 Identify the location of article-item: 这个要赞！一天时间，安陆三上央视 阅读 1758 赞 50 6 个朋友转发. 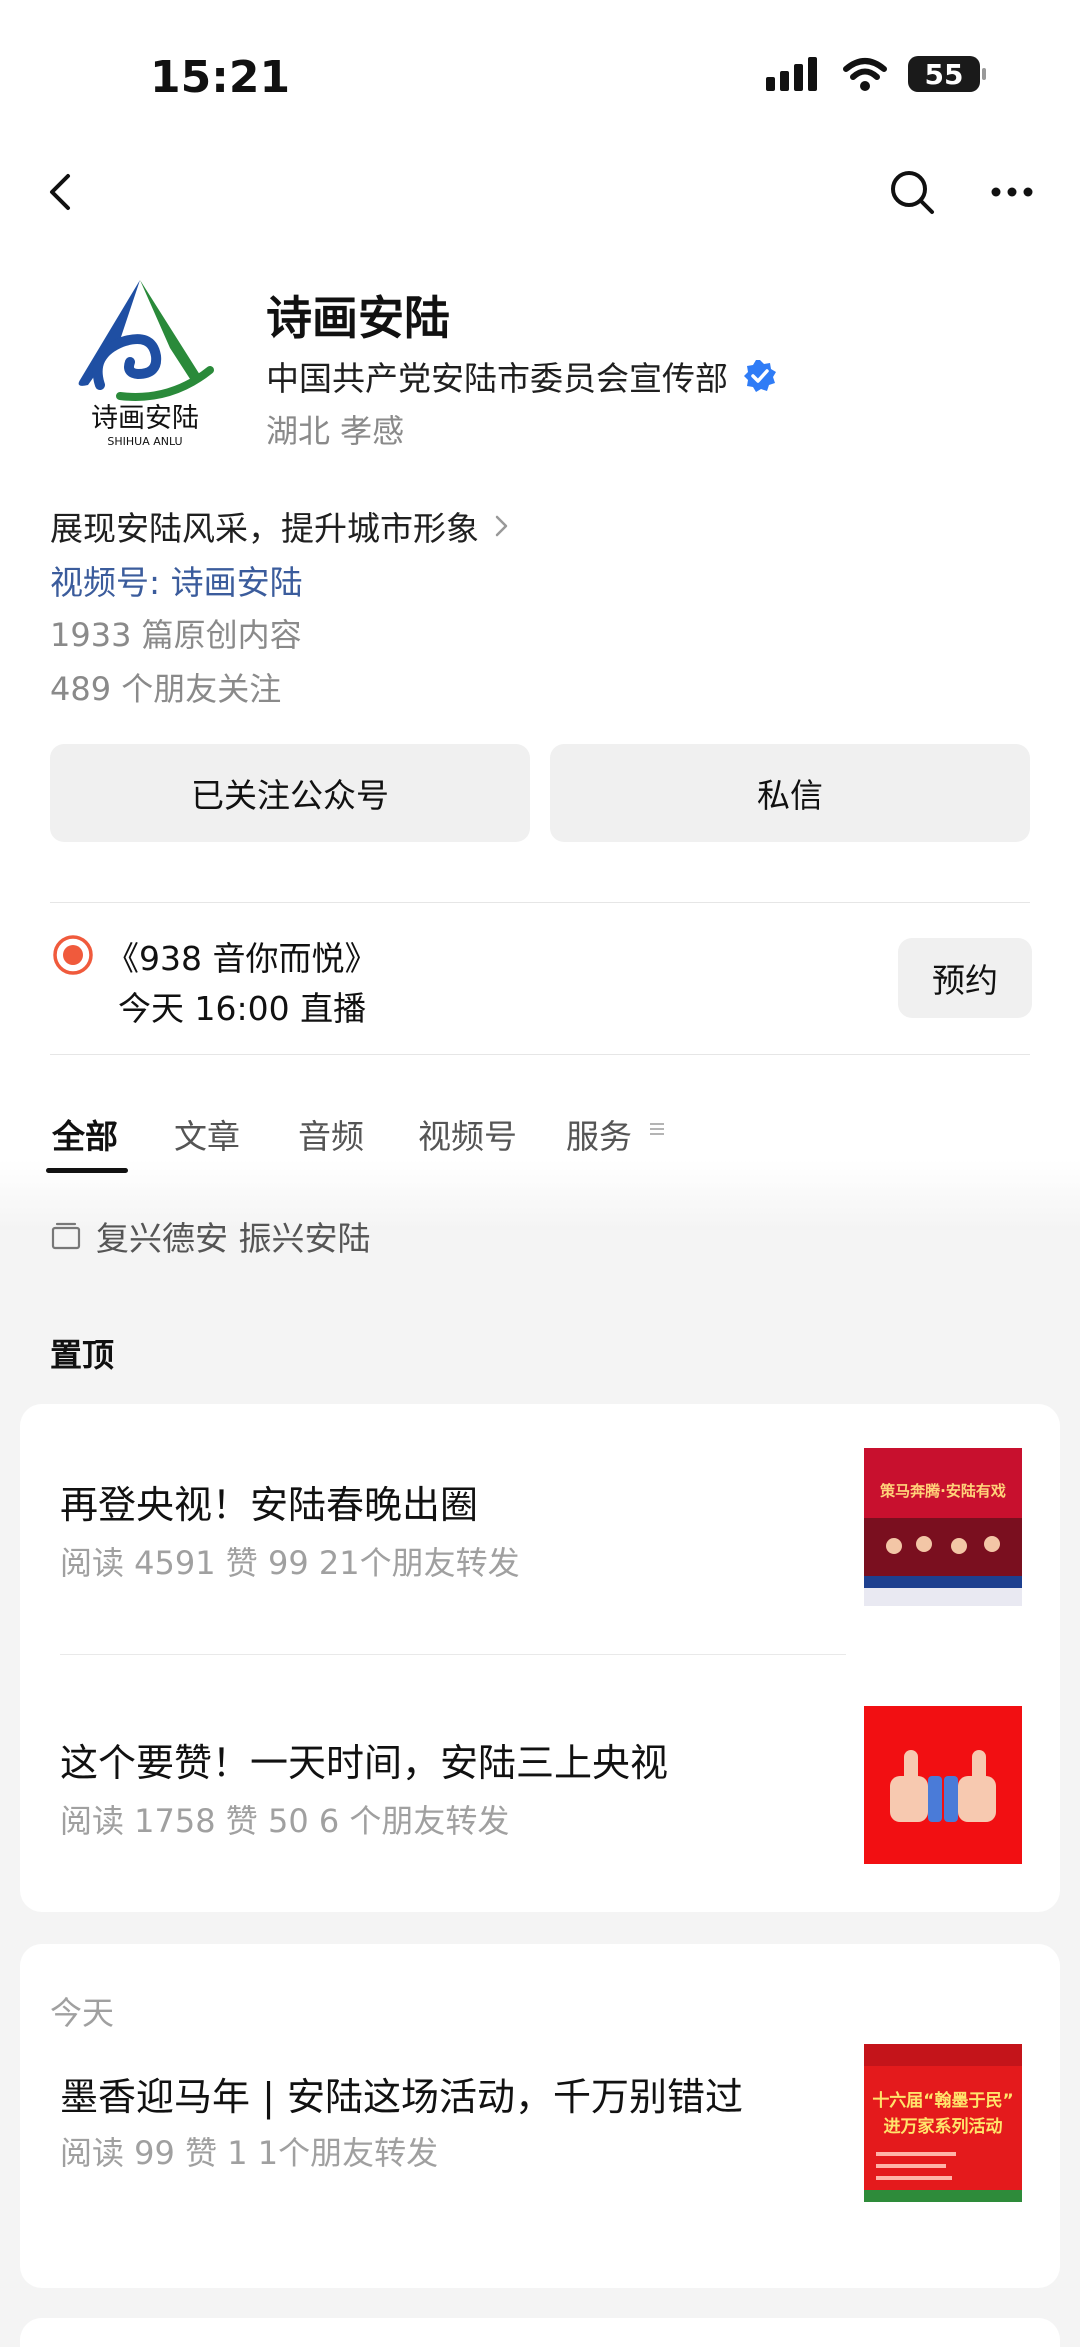
(540, 1783).